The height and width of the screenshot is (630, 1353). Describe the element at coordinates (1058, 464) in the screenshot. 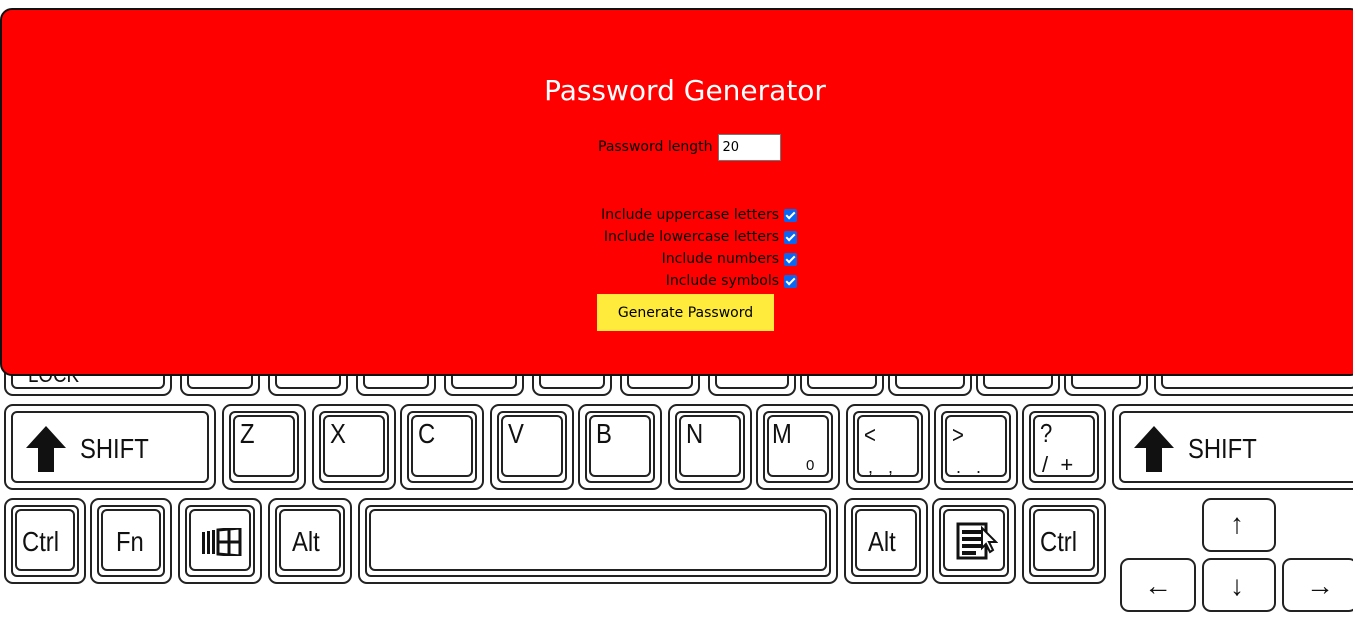

I see `key-label-slash-bottom: / +` at that location.